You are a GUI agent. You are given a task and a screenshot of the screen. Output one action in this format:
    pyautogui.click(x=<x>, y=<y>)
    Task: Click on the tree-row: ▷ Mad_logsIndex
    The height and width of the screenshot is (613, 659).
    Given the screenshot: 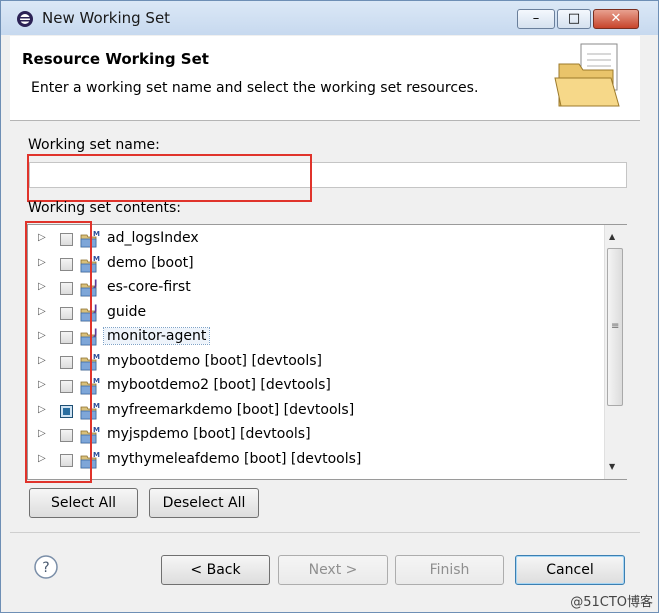 What is the action you would take?
    pyautogui.click(x=315, y=239)
    